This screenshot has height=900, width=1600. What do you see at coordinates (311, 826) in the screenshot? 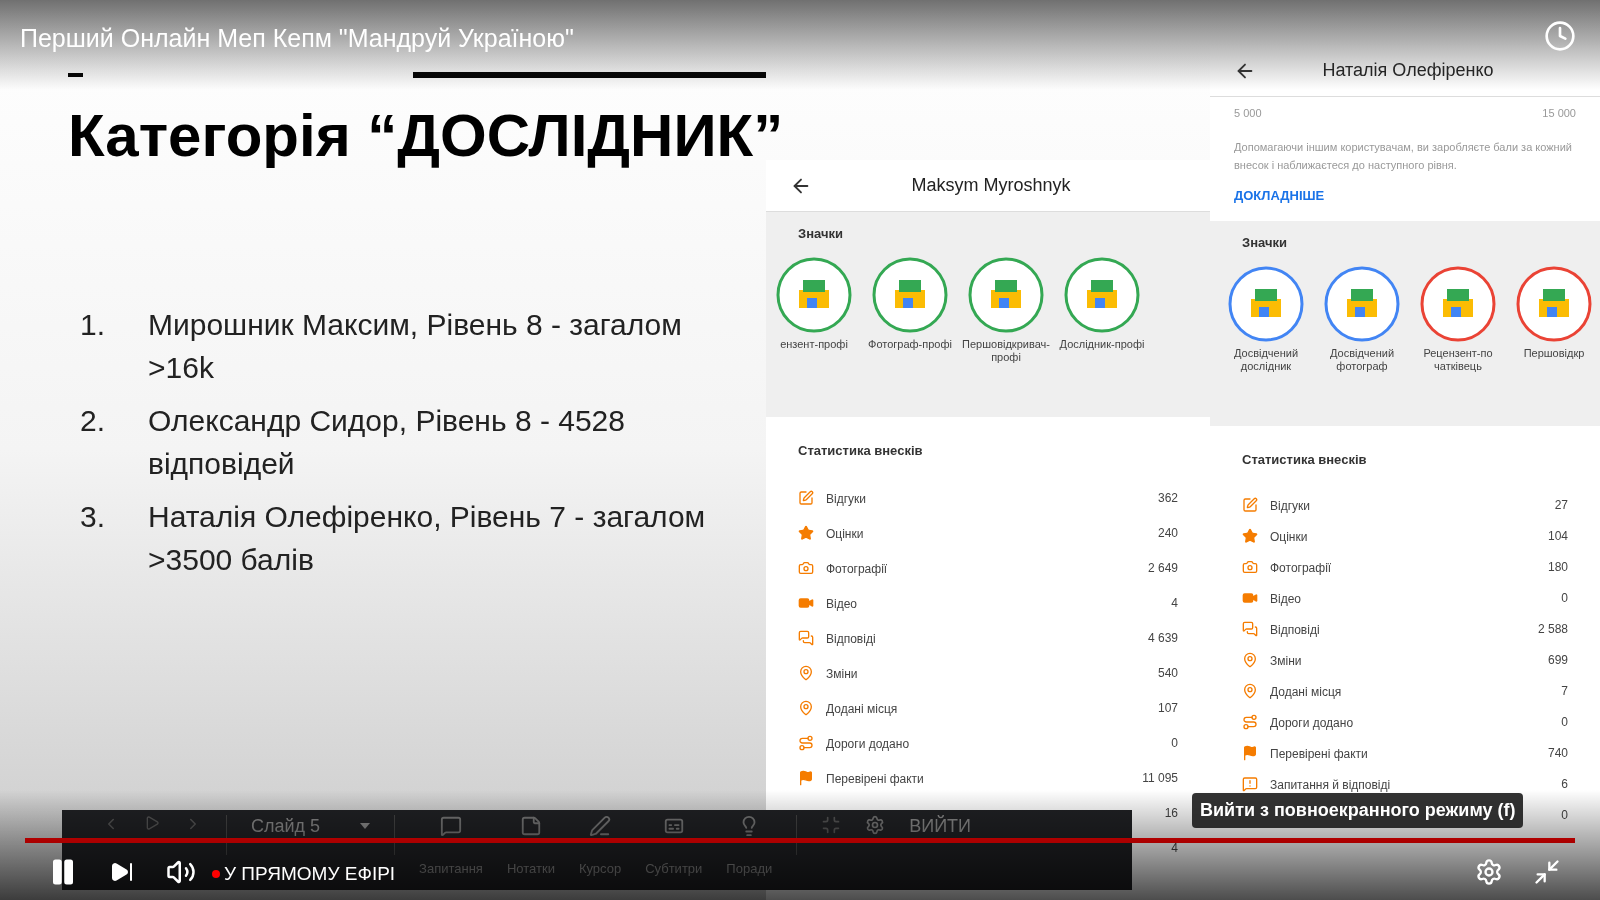
I see `slide-selector: Слайд 5` at bounding box center [311, 826].